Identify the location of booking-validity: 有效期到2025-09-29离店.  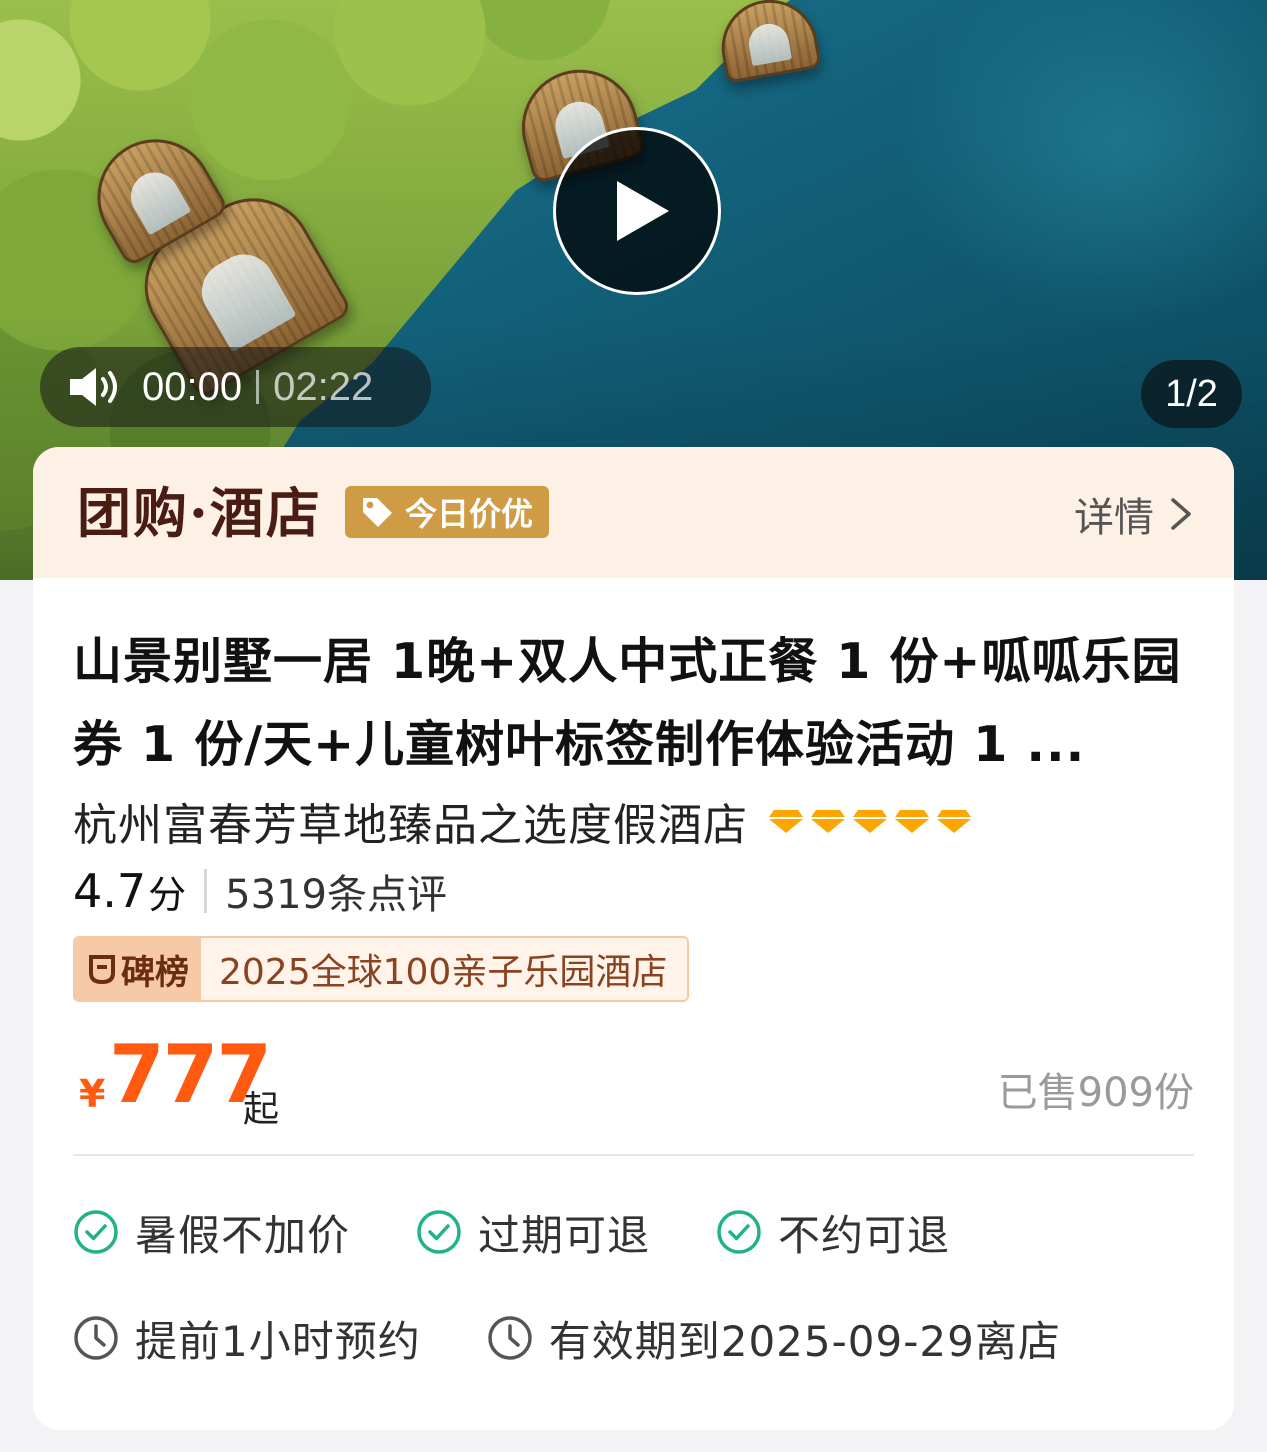
(774, 1338).